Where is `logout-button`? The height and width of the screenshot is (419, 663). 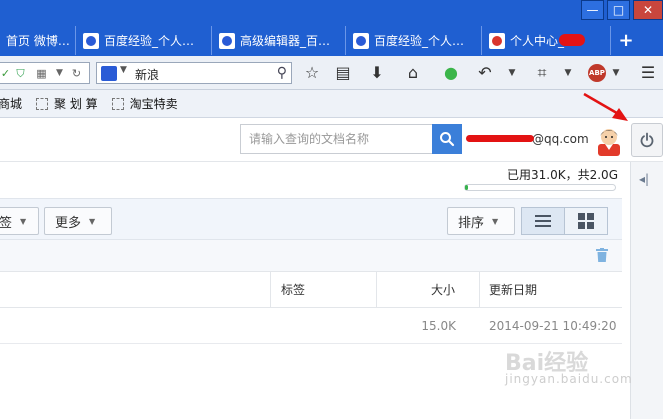
logout-button is located at coordinates (647, 140).